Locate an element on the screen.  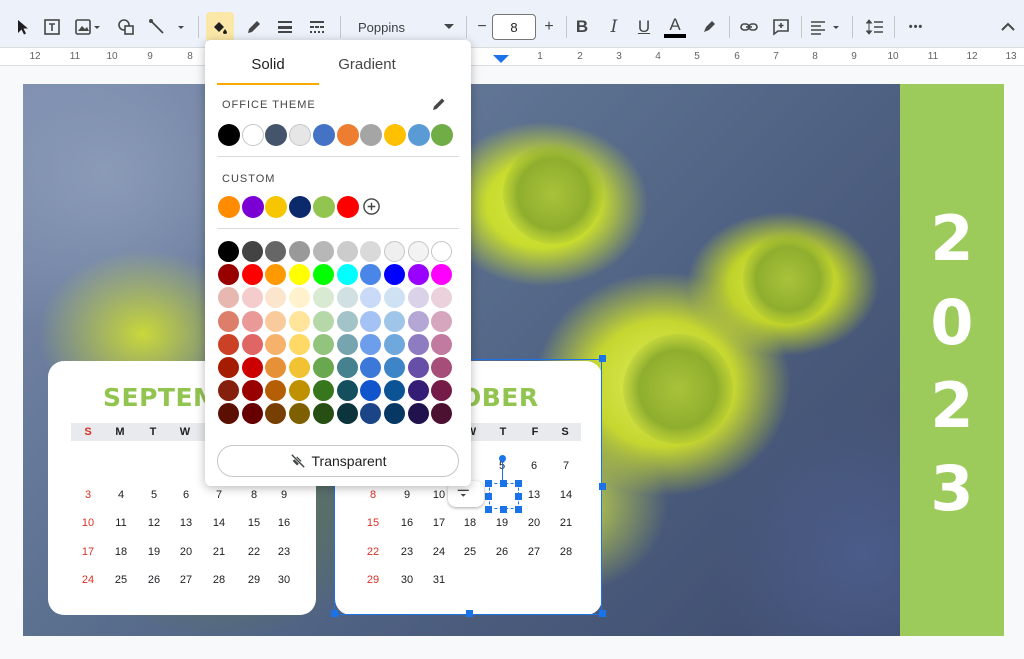
calendar-day: 17 is located at coordinates (88, 552).